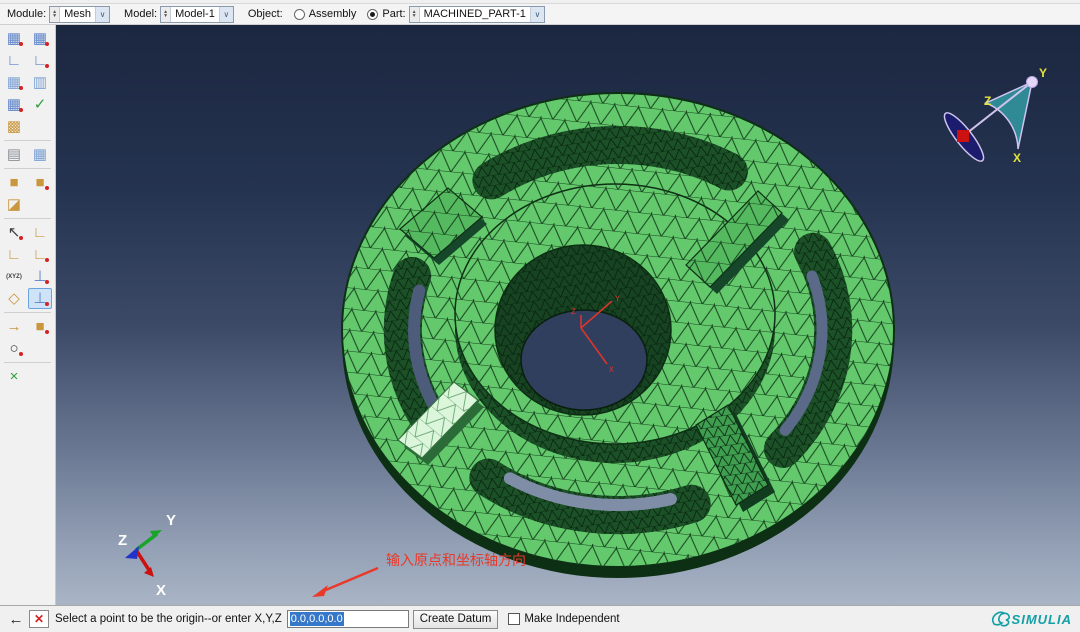 The height and width of the screenshot is (632, 1080). Describe the element at coordinates (14, 348) in the screenshot. I see `tool-edit-mesh-nodes-icon: ○` at that location.